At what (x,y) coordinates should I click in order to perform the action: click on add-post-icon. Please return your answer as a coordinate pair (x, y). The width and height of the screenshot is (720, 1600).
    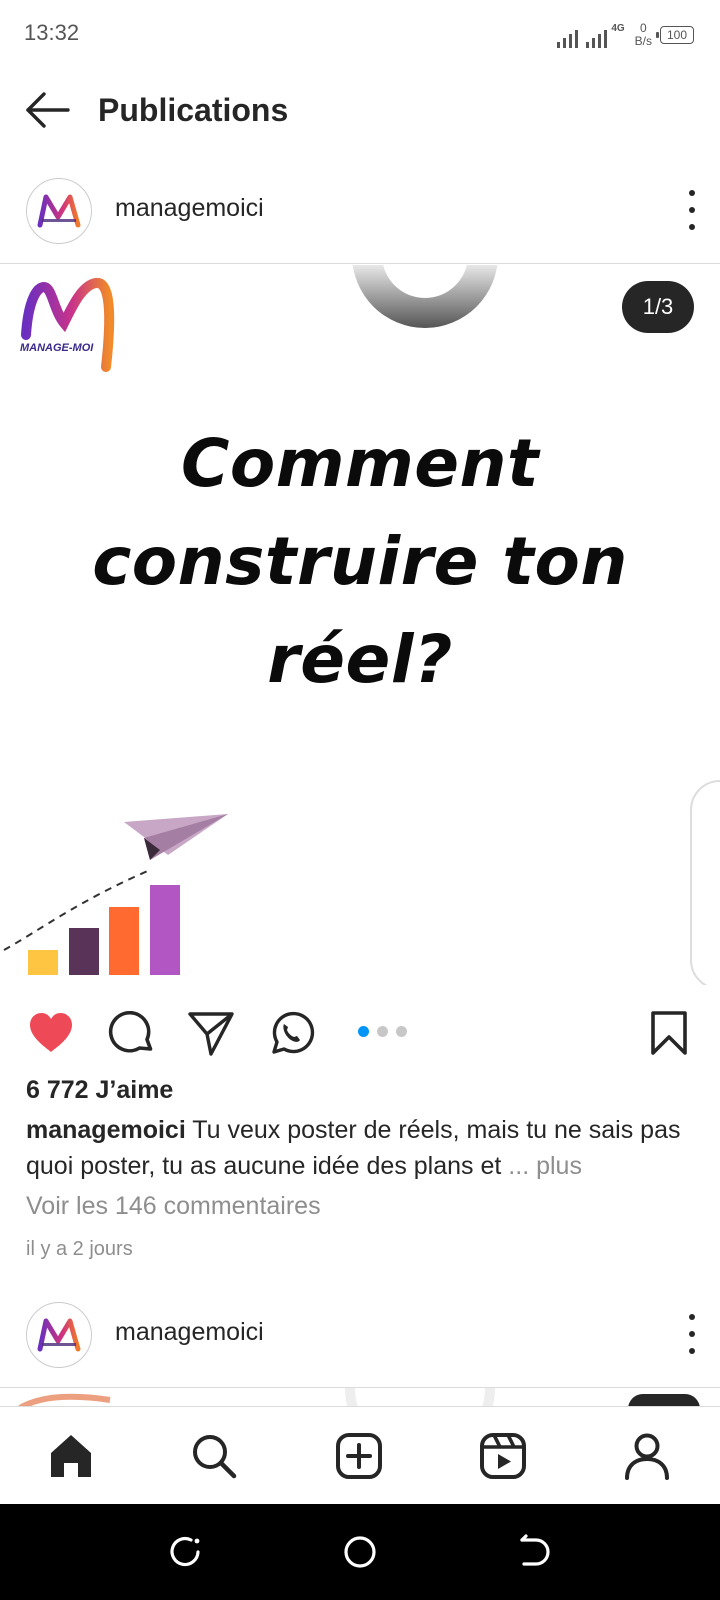
    Looking at the image, I should click on (359, 1456).